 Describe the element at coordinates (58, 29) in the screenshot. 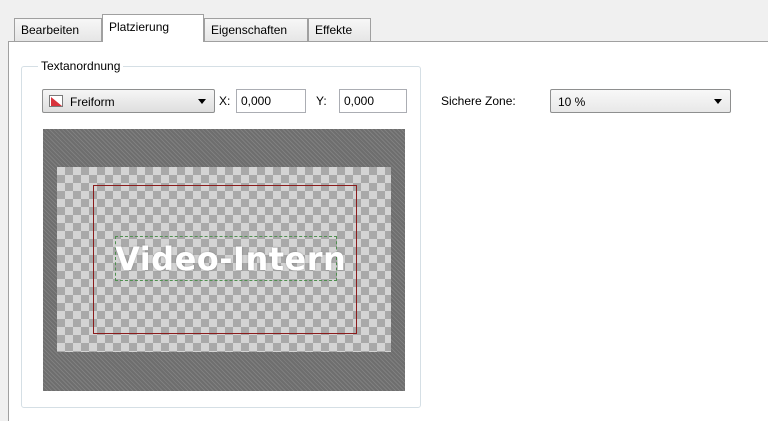

I see `tab-bearbeiten: Bearbeiten` at that location.